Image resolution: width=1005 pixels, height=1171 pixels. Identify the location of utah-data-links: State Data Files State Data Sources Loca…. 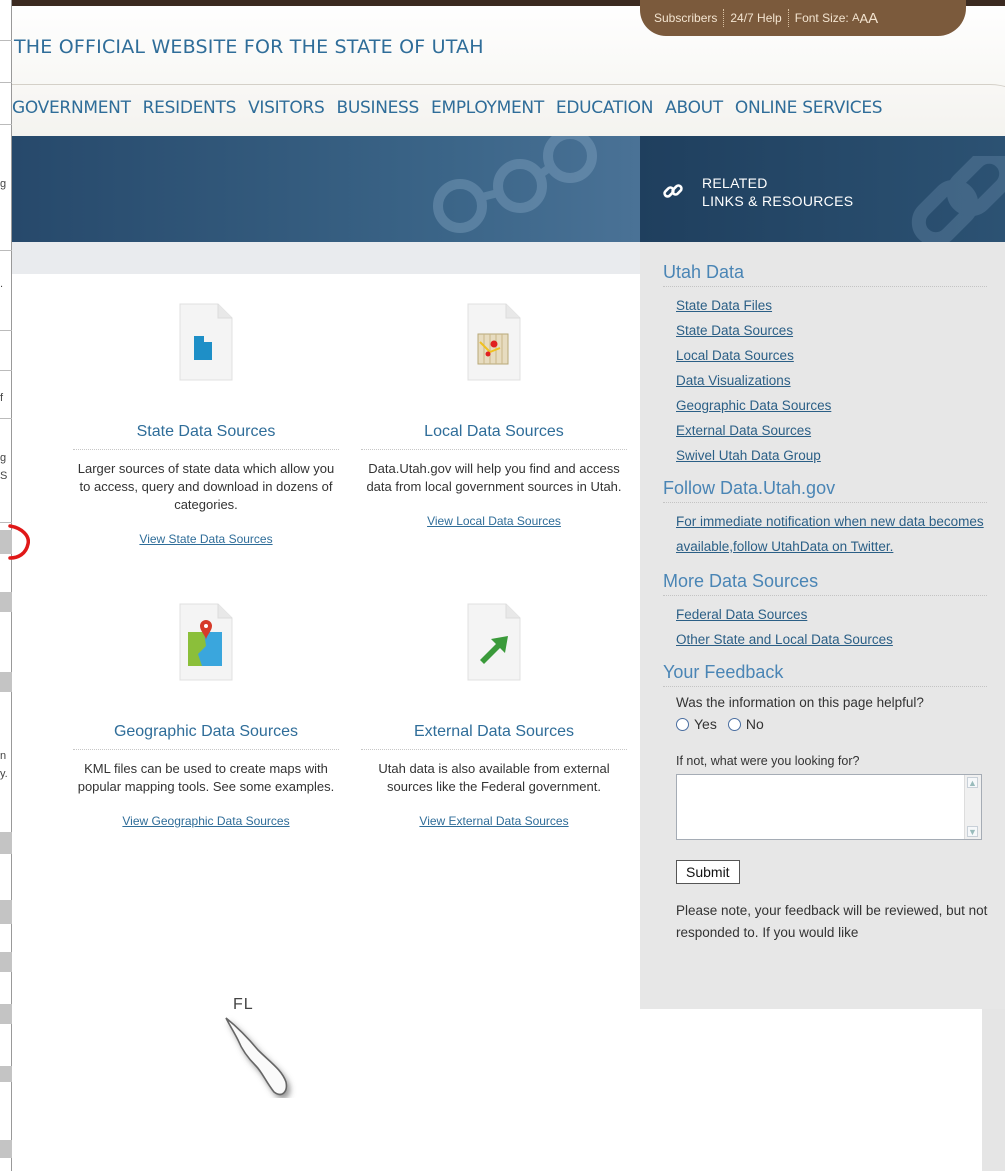
(840, 380).